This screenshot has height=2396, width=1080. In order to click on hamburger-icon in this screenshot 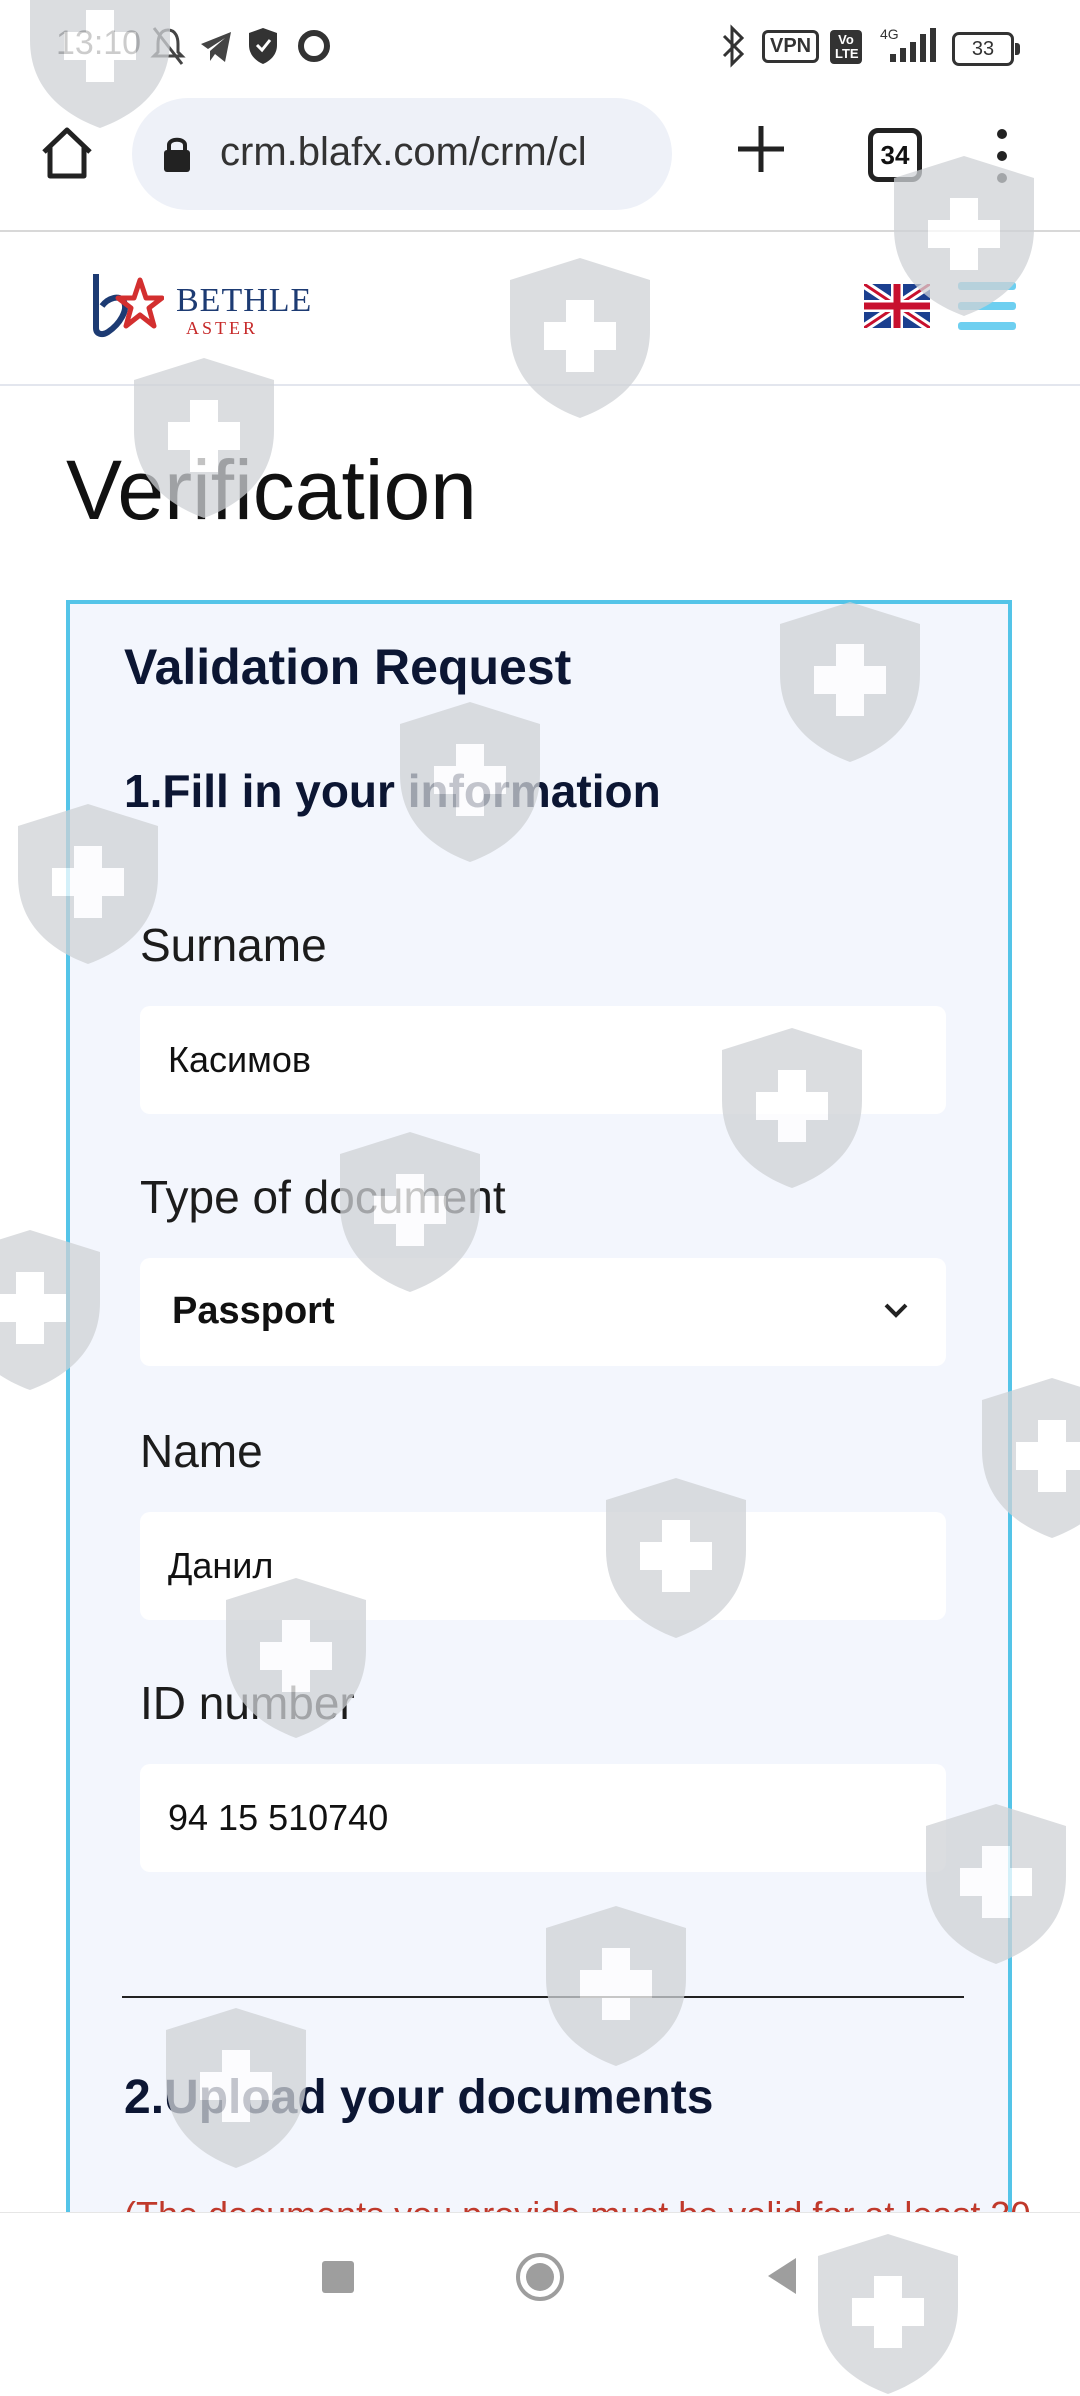, I will do `click(987, 306)`.